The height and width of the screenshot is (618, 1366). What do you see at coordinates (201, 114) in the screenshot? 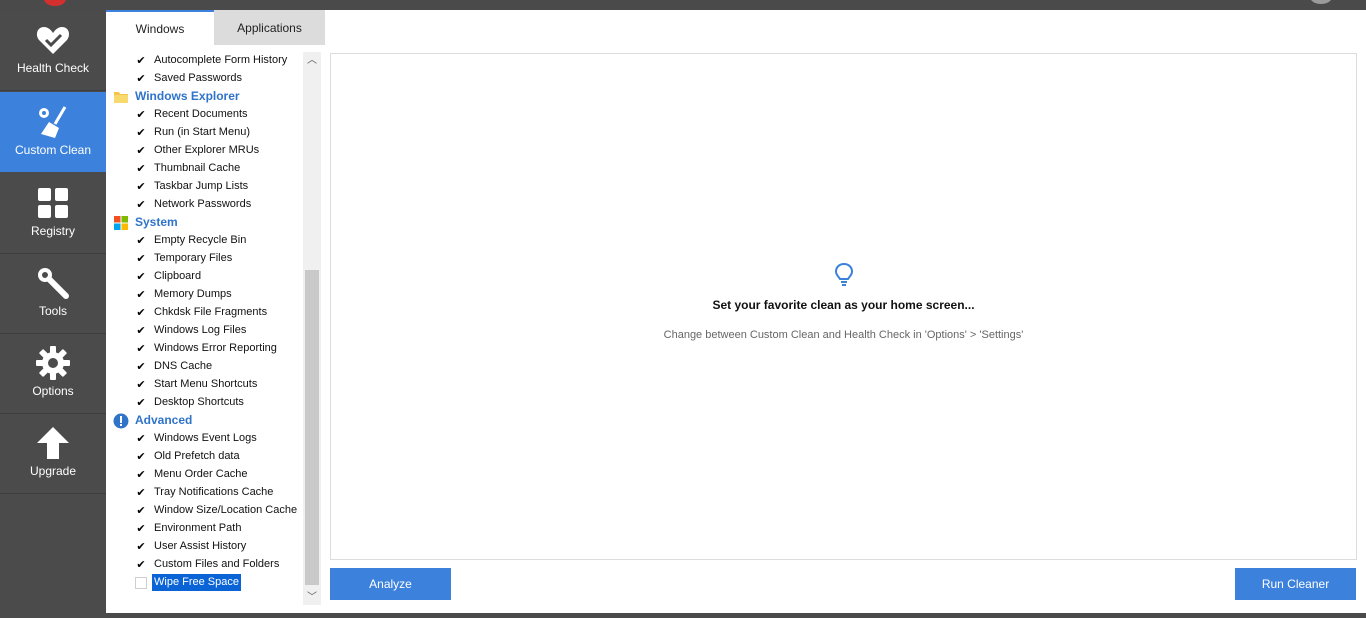
I see `item-label: Recent Documents` at bounding box center [201, 114].